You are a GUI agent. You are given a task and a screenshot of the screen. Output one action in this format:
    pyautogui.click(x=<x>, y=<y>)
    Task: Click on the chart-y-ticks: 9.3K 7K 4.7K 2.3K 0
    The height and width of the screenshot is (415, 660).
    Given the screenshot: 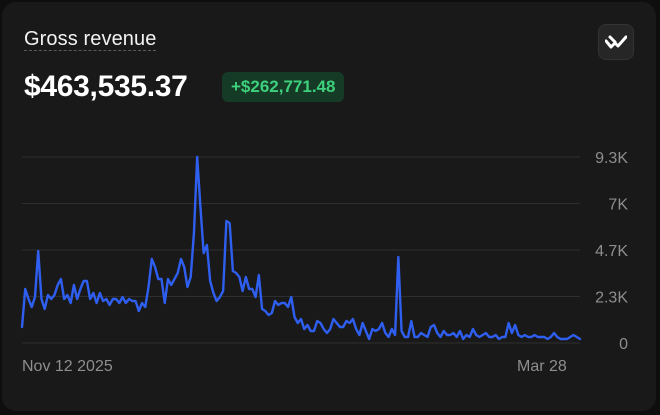 What is the action you would take?
    pyautogui.click(x=611, y=251)
    